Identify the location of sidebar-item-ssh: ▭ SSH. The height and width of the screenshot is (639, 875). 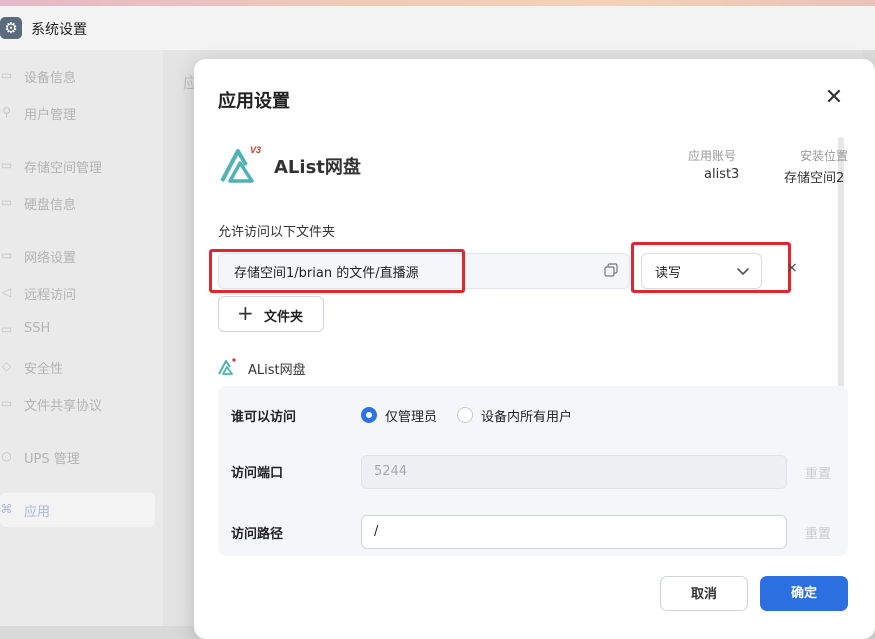
(77, 330).